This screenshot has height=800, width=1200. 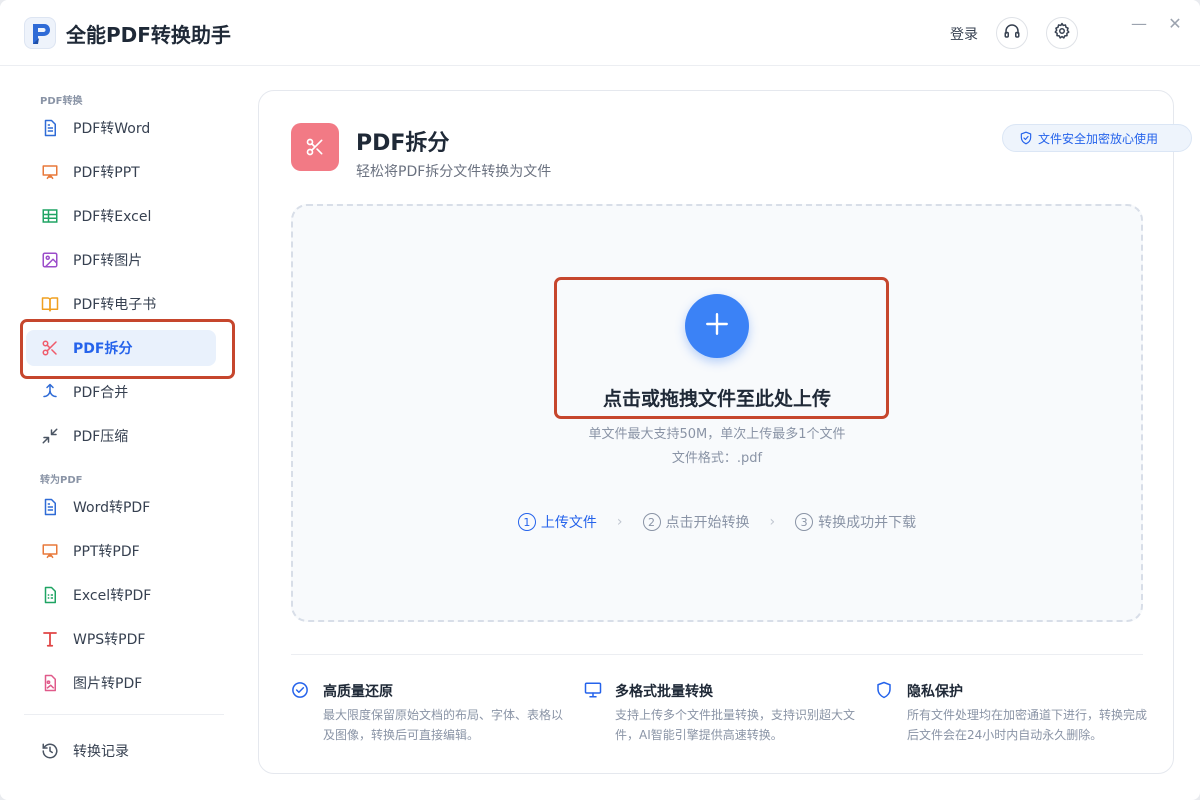 I want to click on sidebar-item-pdf-to-ppt: PDF转PPT, so click(x=121, y=172).